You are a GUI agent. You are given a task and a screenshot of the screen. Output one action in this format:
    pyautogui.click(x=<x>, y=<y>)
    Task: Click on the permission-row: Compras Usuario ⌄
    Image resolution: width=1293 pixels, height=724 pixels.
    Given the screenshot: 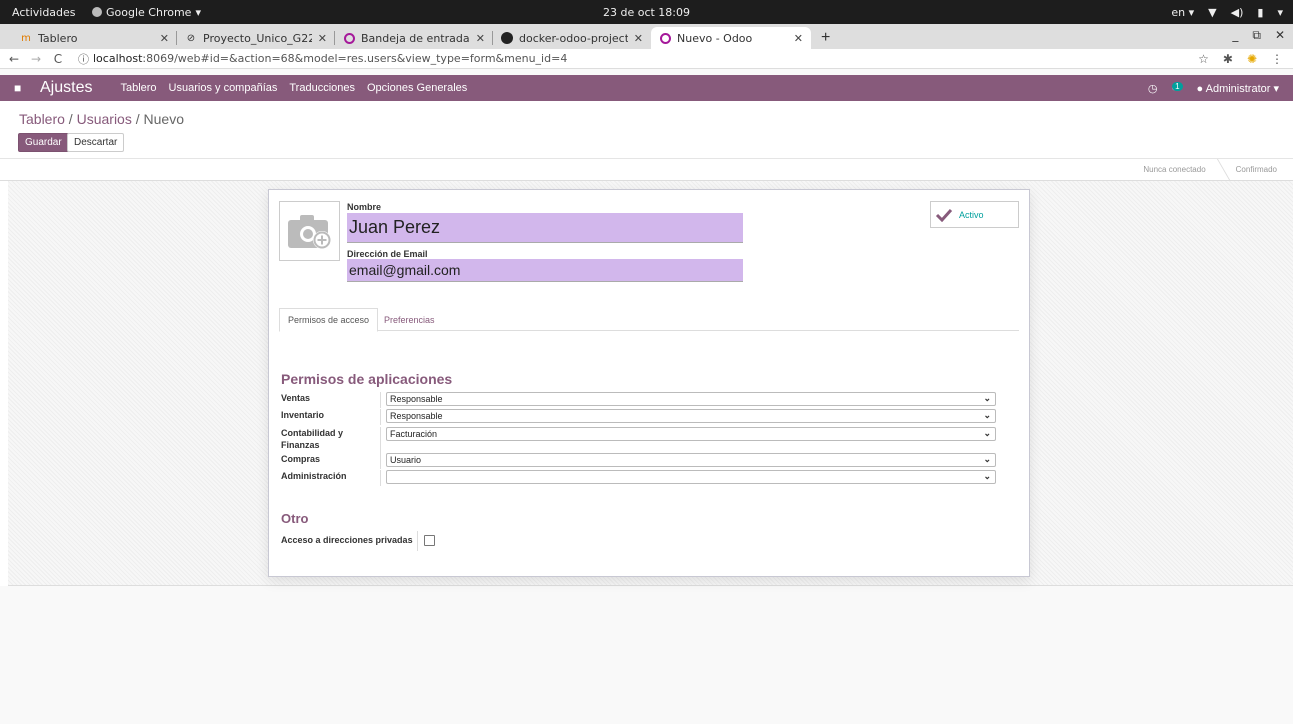 What is the action you would take?
    pyautogui.click(x=644, y=461)
    